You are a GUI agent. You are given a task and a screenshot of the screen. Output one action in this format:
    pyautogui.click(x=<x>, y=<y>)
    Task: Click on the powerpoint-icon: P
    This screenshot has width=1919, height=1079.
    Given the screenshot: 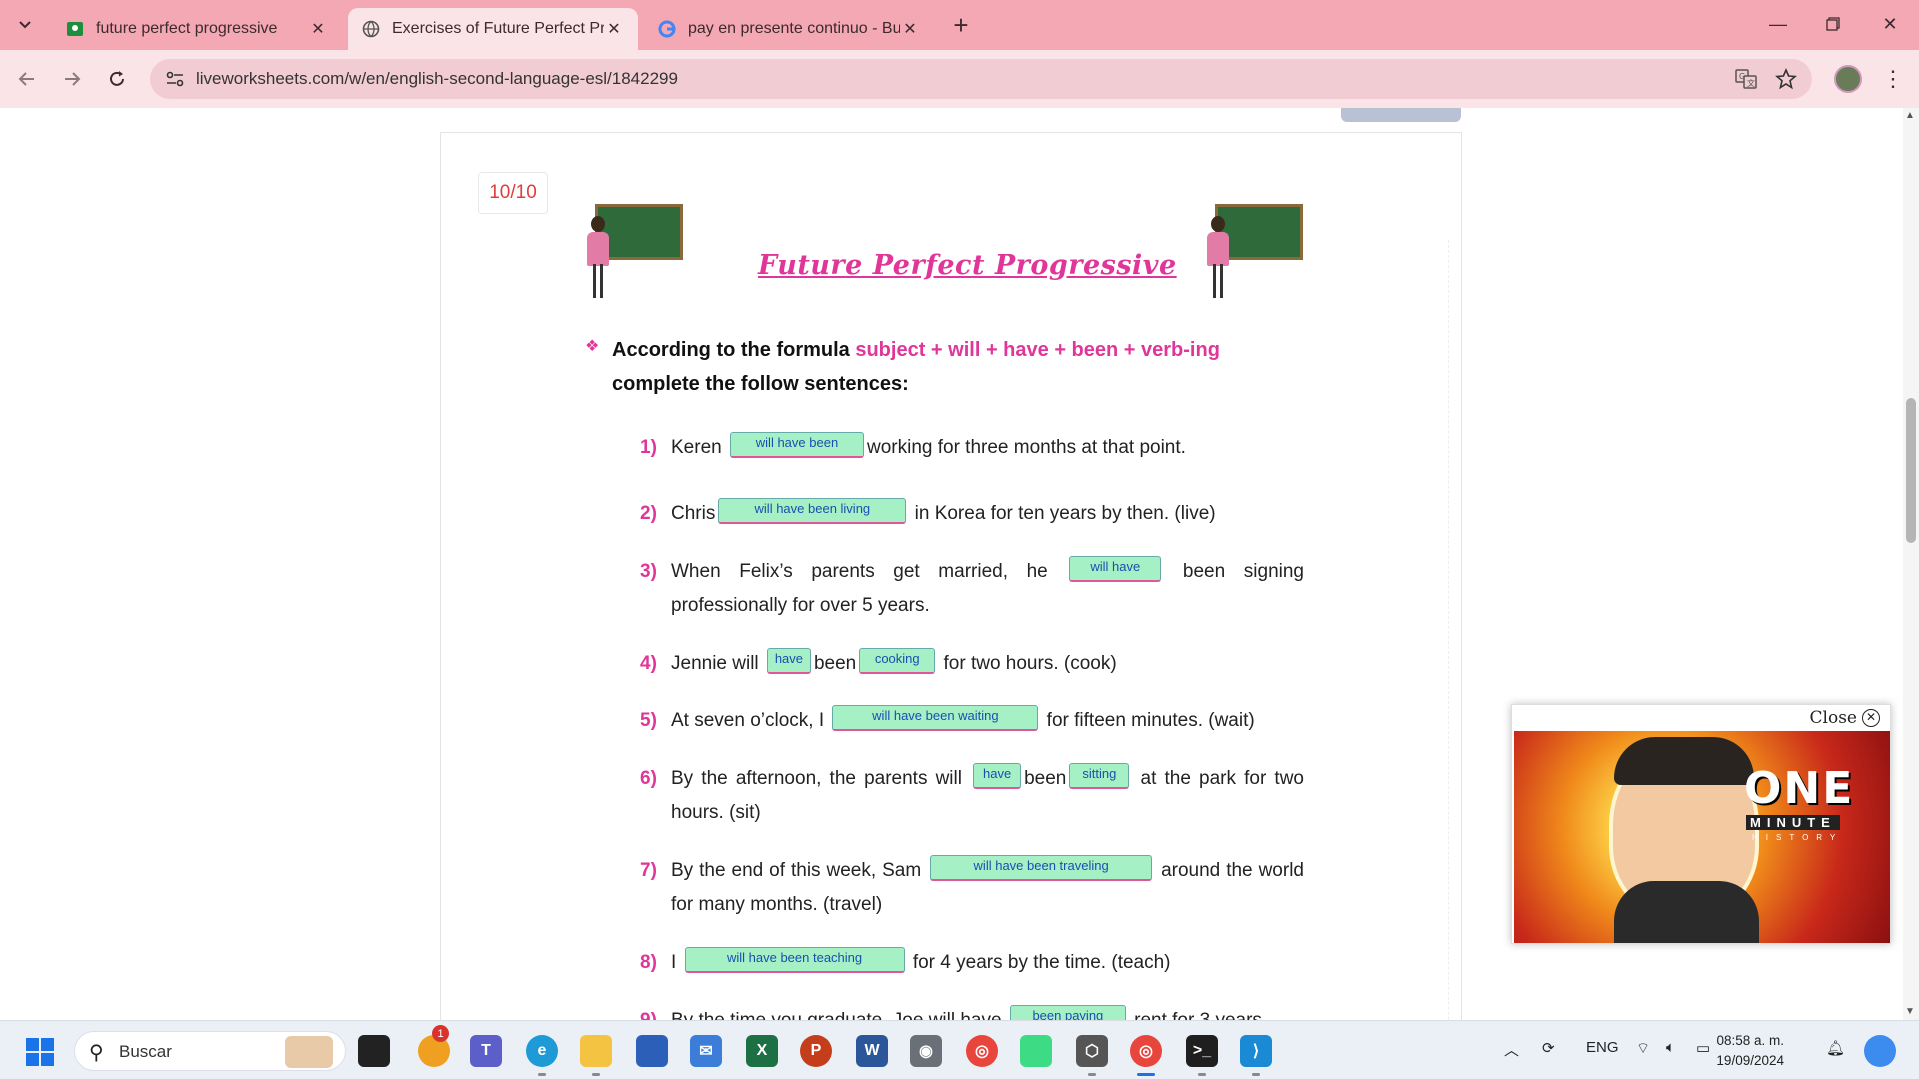 What is the action you would take?
    pyautogui.click(x=816, y=1051)
    